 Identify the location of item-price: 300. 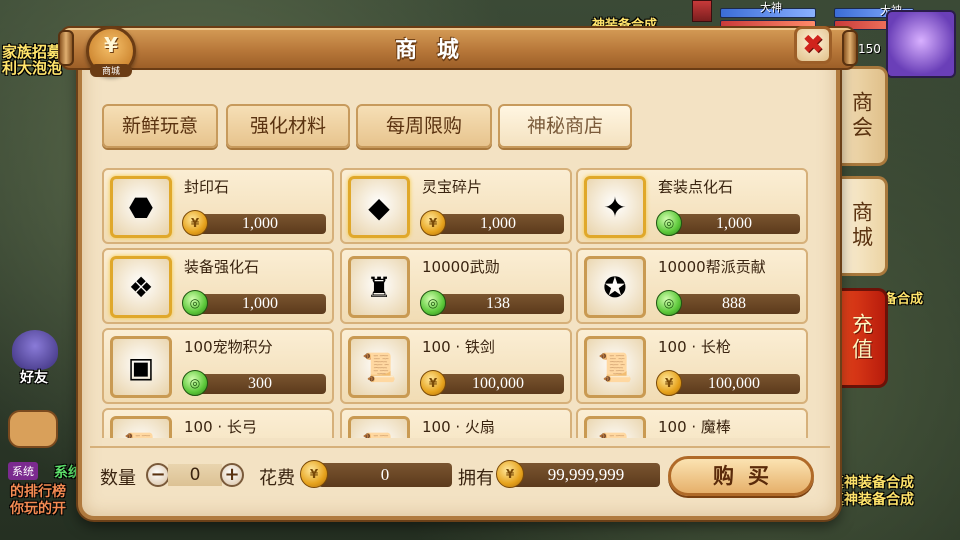
(260, 383).